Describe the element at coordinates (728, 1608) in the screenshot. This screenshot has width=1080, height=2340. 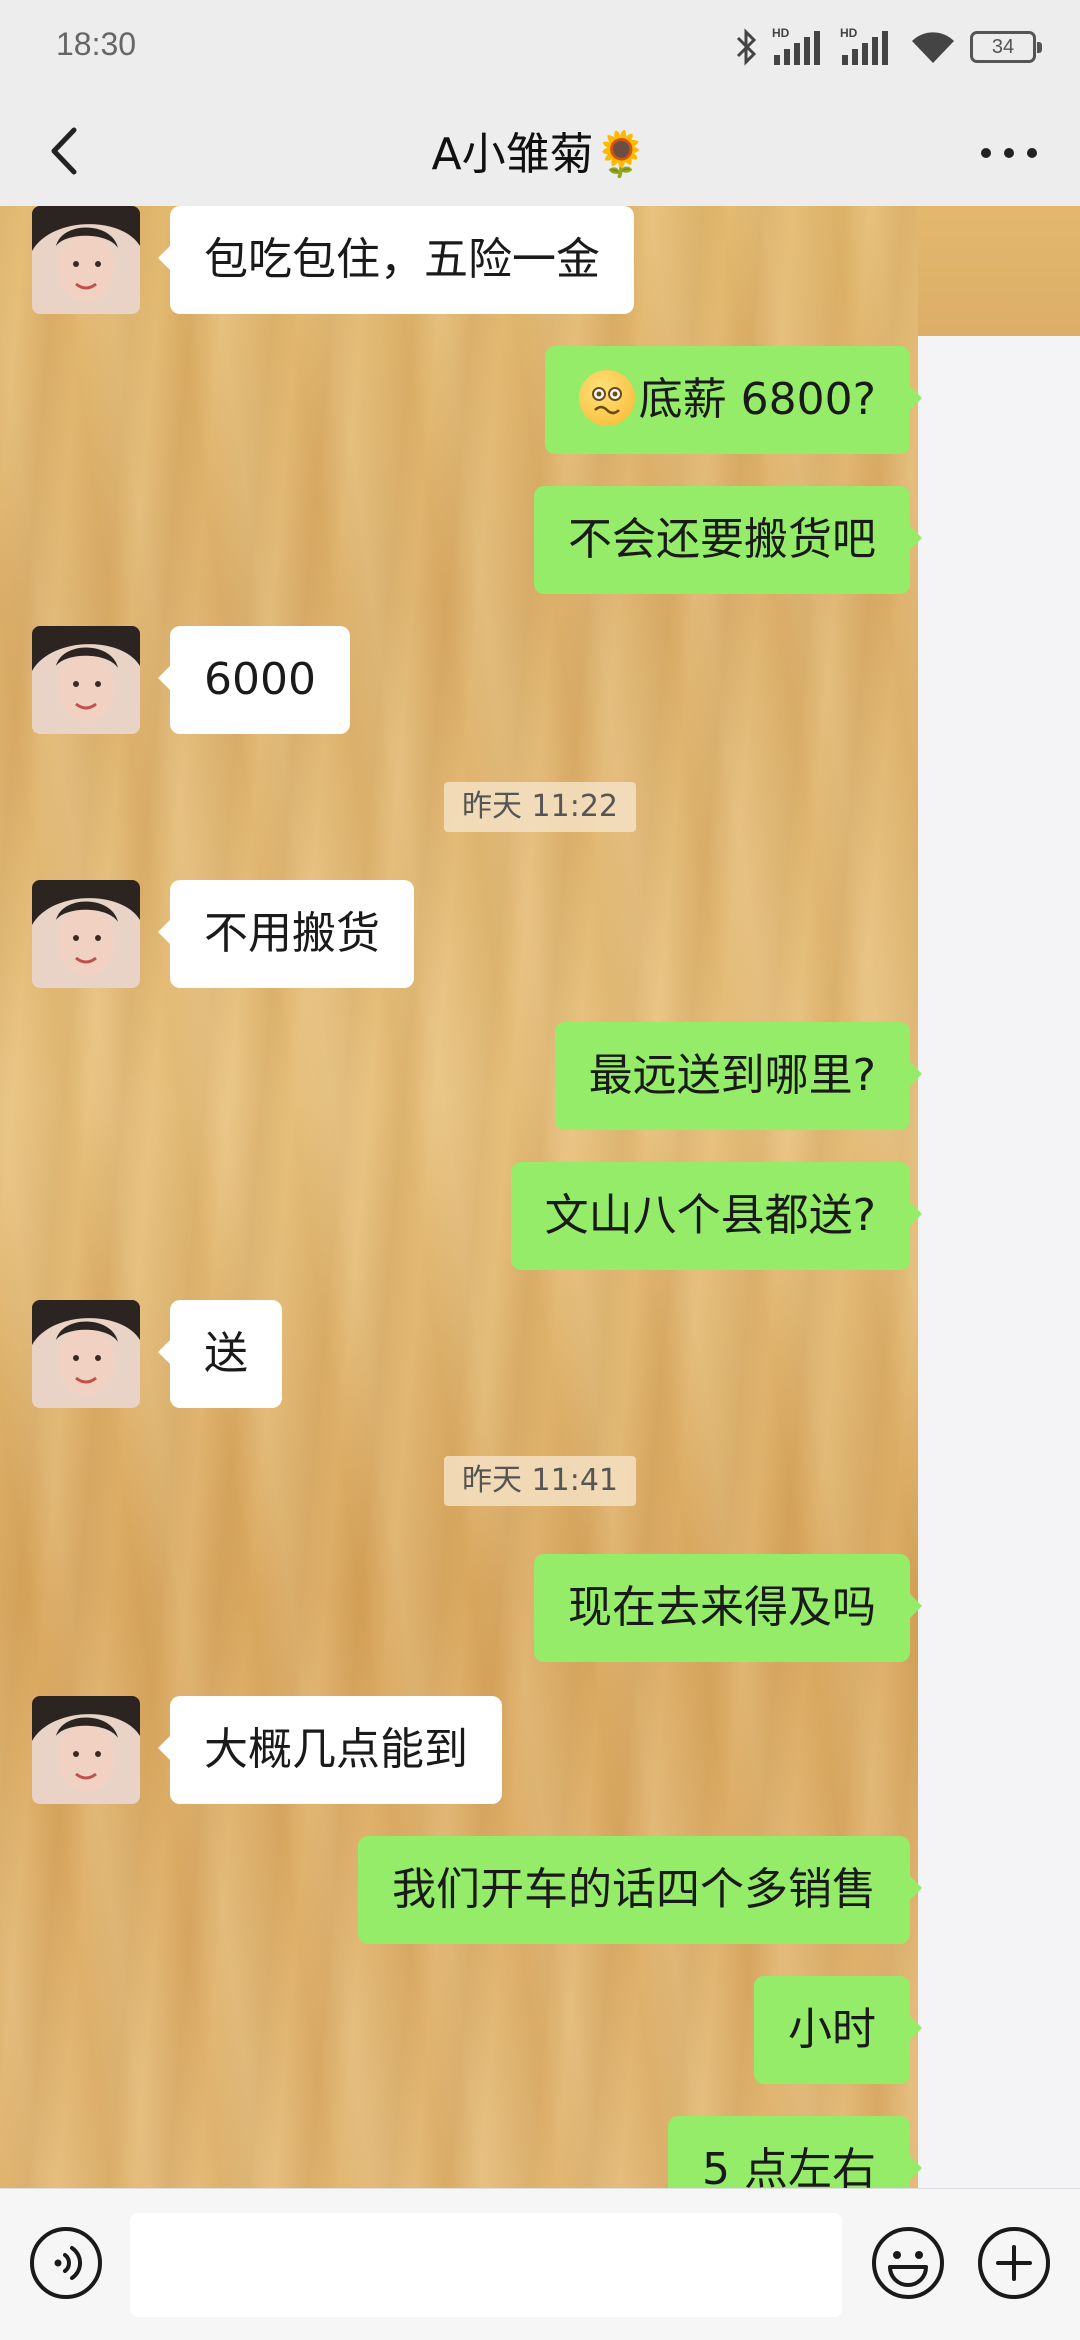
I see `sent-message: 现在去来得及吗` at that location.